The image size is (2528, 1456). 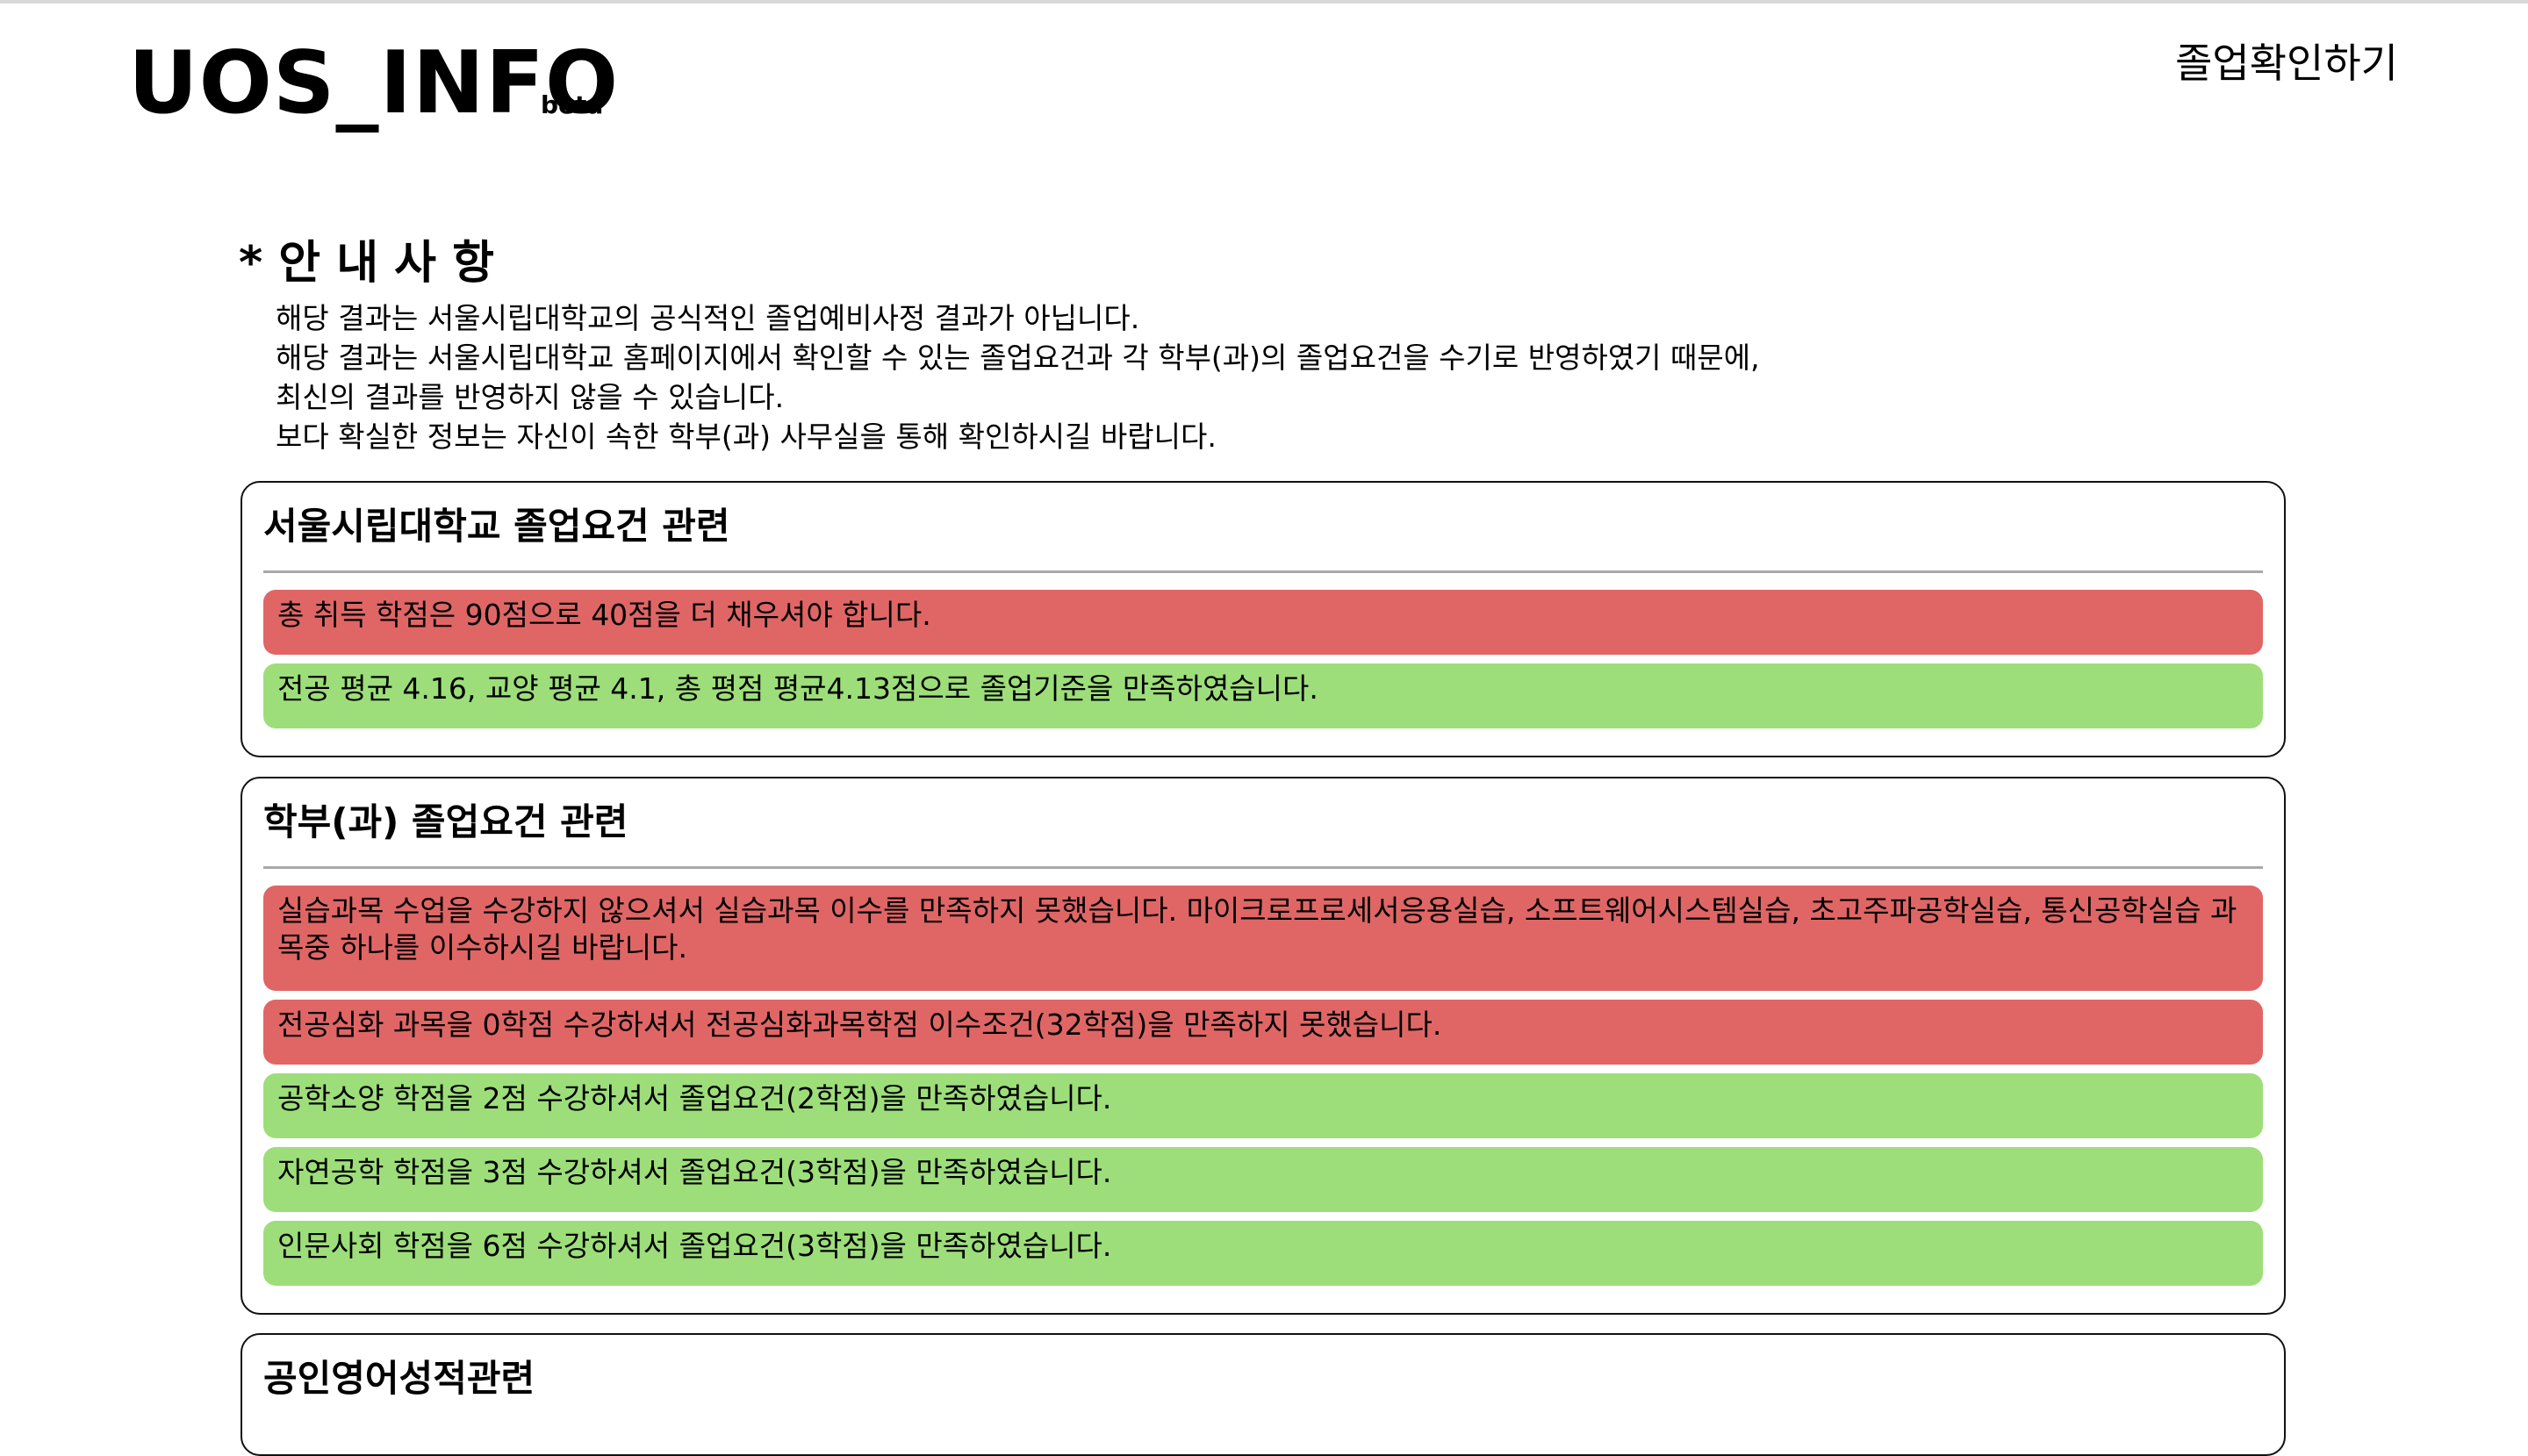 What do you see at coordinates (496, 526) in the screenshot?
I see `section-title: 서울시립대학교 졸업요건 관련` at bounding box center [496, 526].